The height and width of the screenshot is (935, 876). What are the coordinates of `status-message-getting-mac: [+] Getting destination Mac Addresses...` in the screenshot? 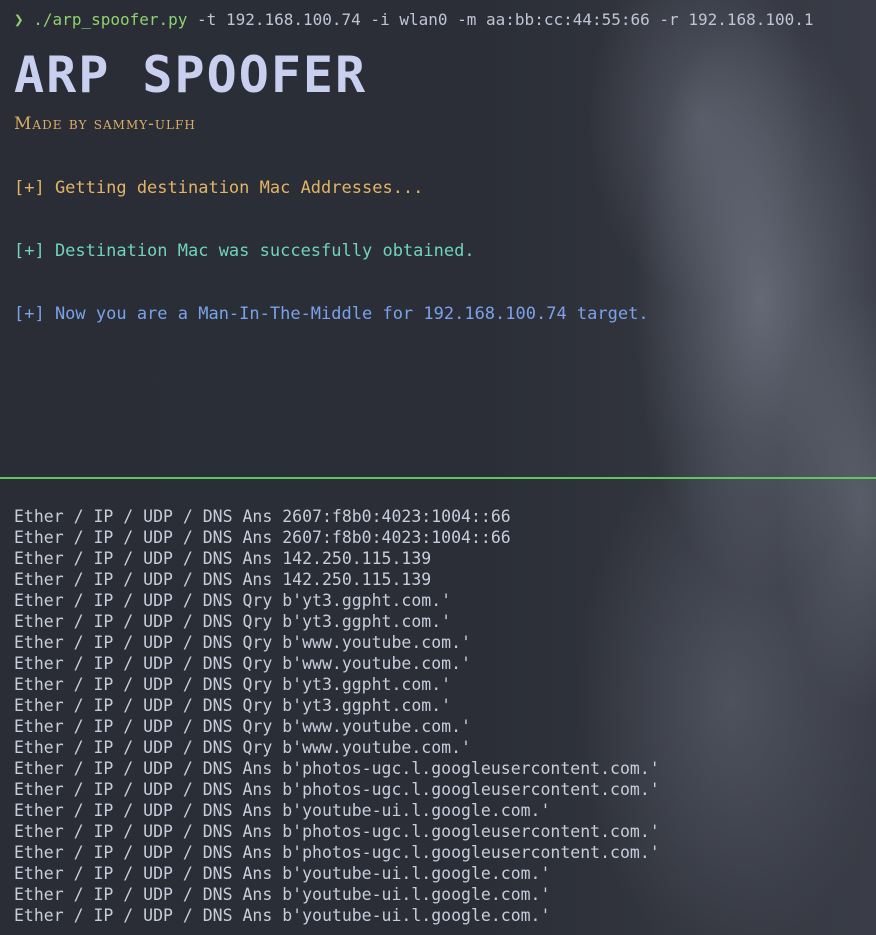 It's located at (219, 188).